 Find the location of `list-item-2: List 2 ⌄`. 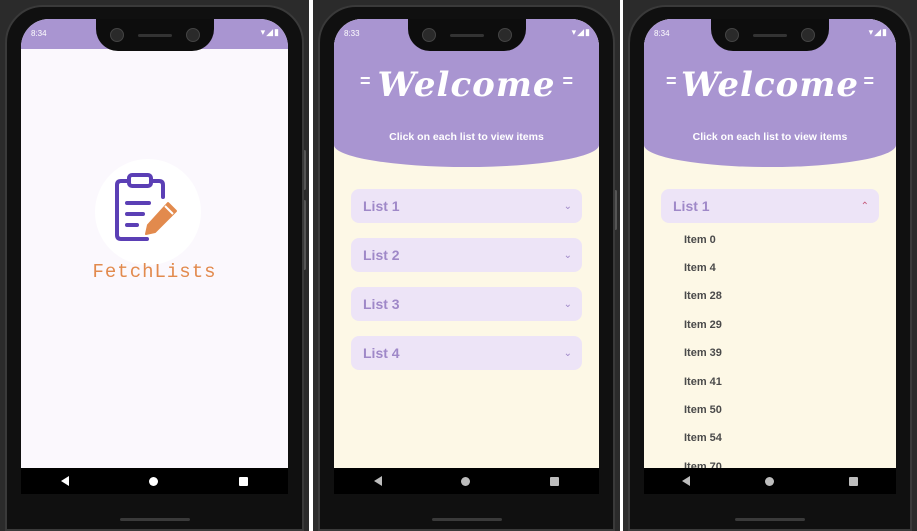

list-item-2: List 2 ⌄ is located at coordinates (466, 255).